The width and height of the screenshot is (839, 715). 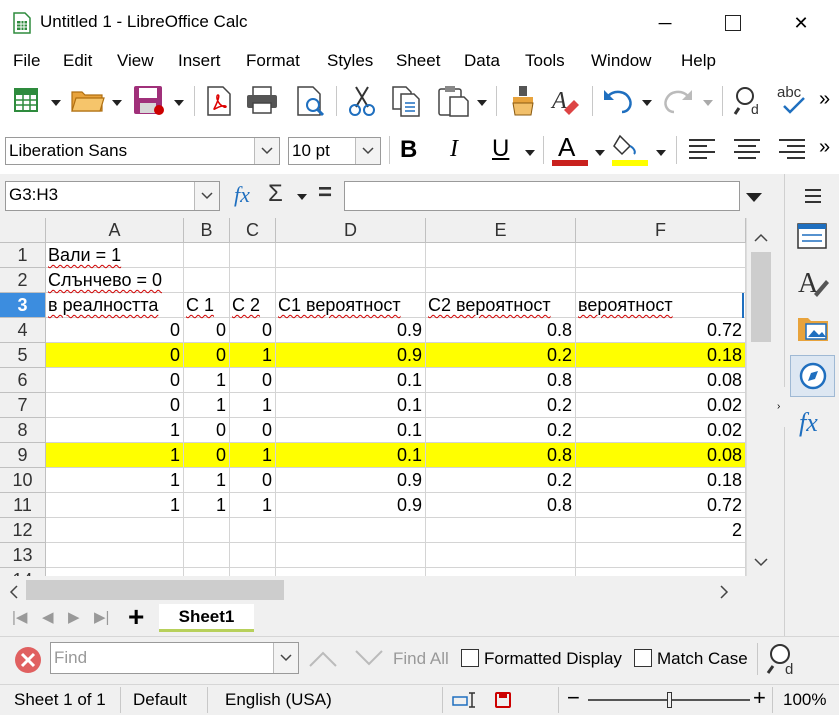 What do you see at coordinates (501, 480) in the screenshot?
I see `cell-e10: 0.2` at bounding box center [501, 480].